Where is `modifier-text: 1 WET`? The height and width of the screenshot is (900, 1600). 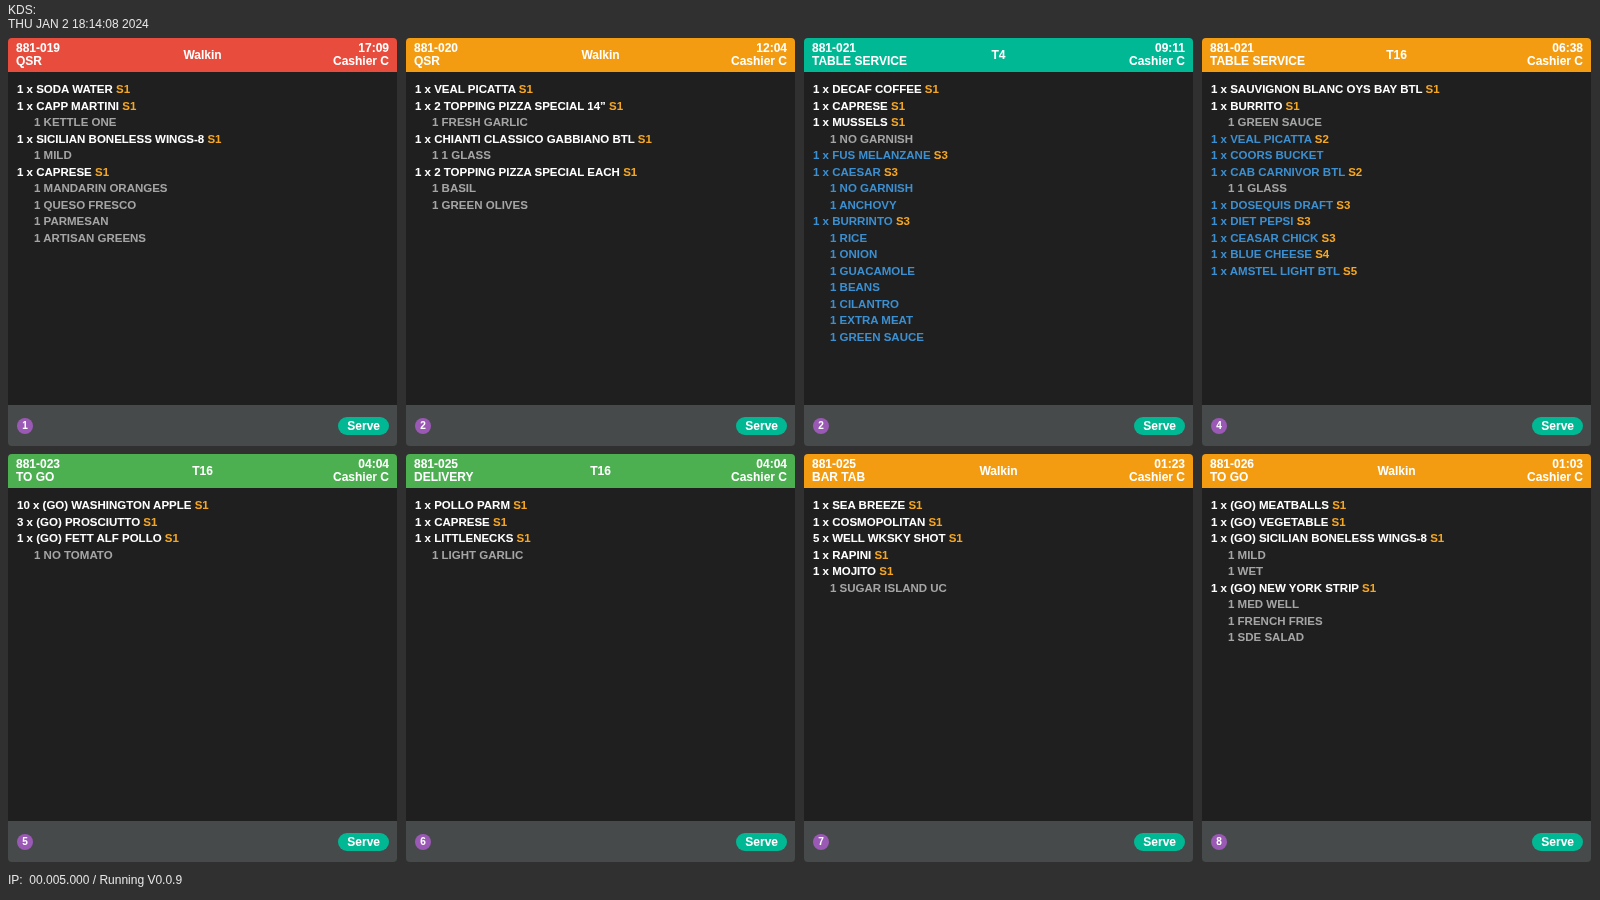 modifier-text: 1 WET is located at coordinates (1246, 571).